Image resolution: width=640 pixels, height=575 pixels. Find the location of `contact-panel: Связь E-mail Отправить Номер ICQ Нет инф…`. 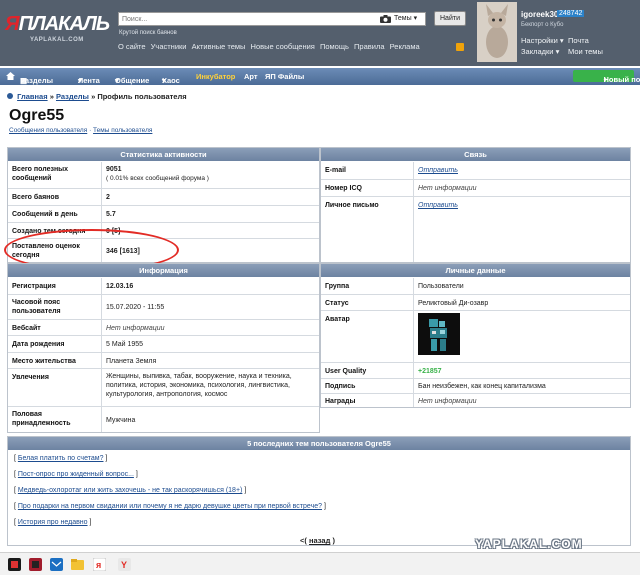

contact-panel: Связь E-mail Отправить Номер ICQ Нет инф… is located at coordinates (475, 205).